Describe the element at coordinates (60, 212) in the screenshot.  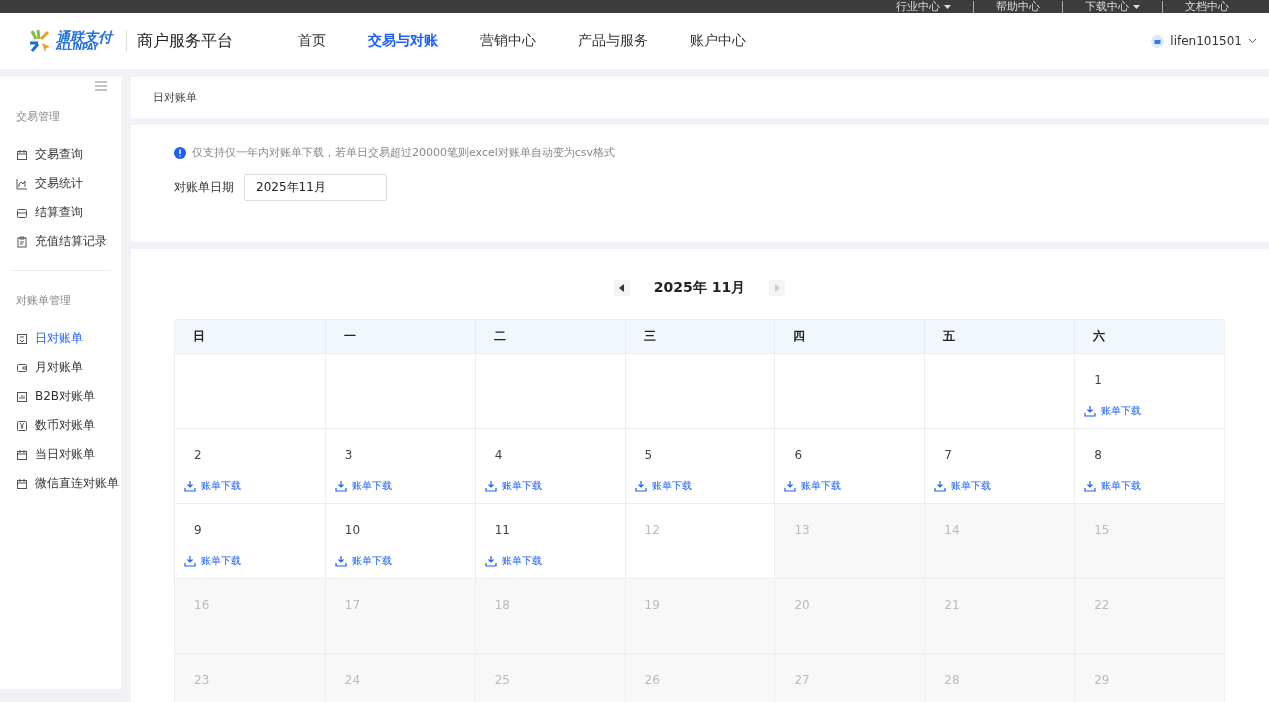
I see `sidebar-item: 结算查询` at that location.